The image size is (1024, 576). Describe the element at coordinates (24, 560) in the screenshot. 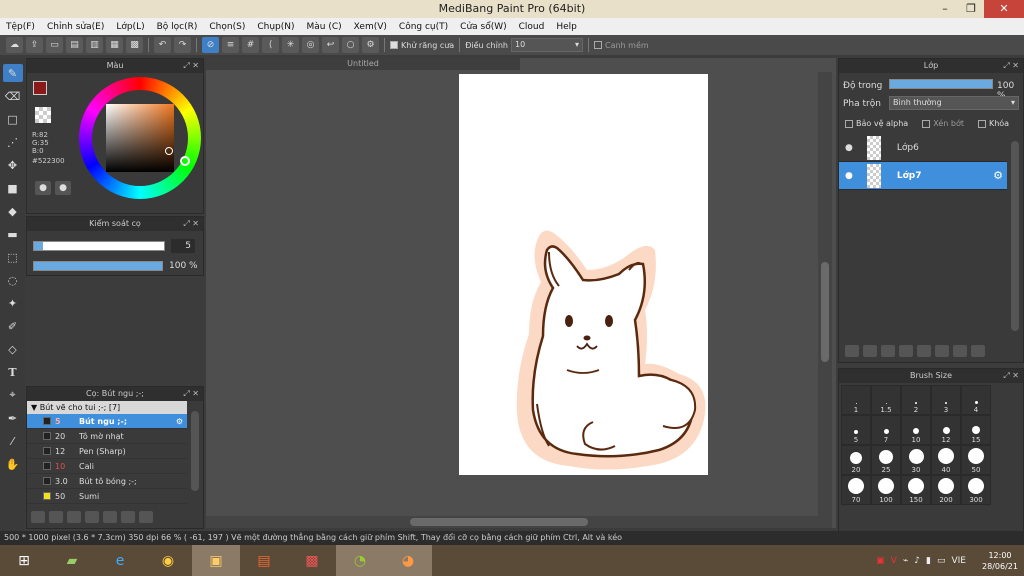

I see `start-icon: ⊞` at that location.